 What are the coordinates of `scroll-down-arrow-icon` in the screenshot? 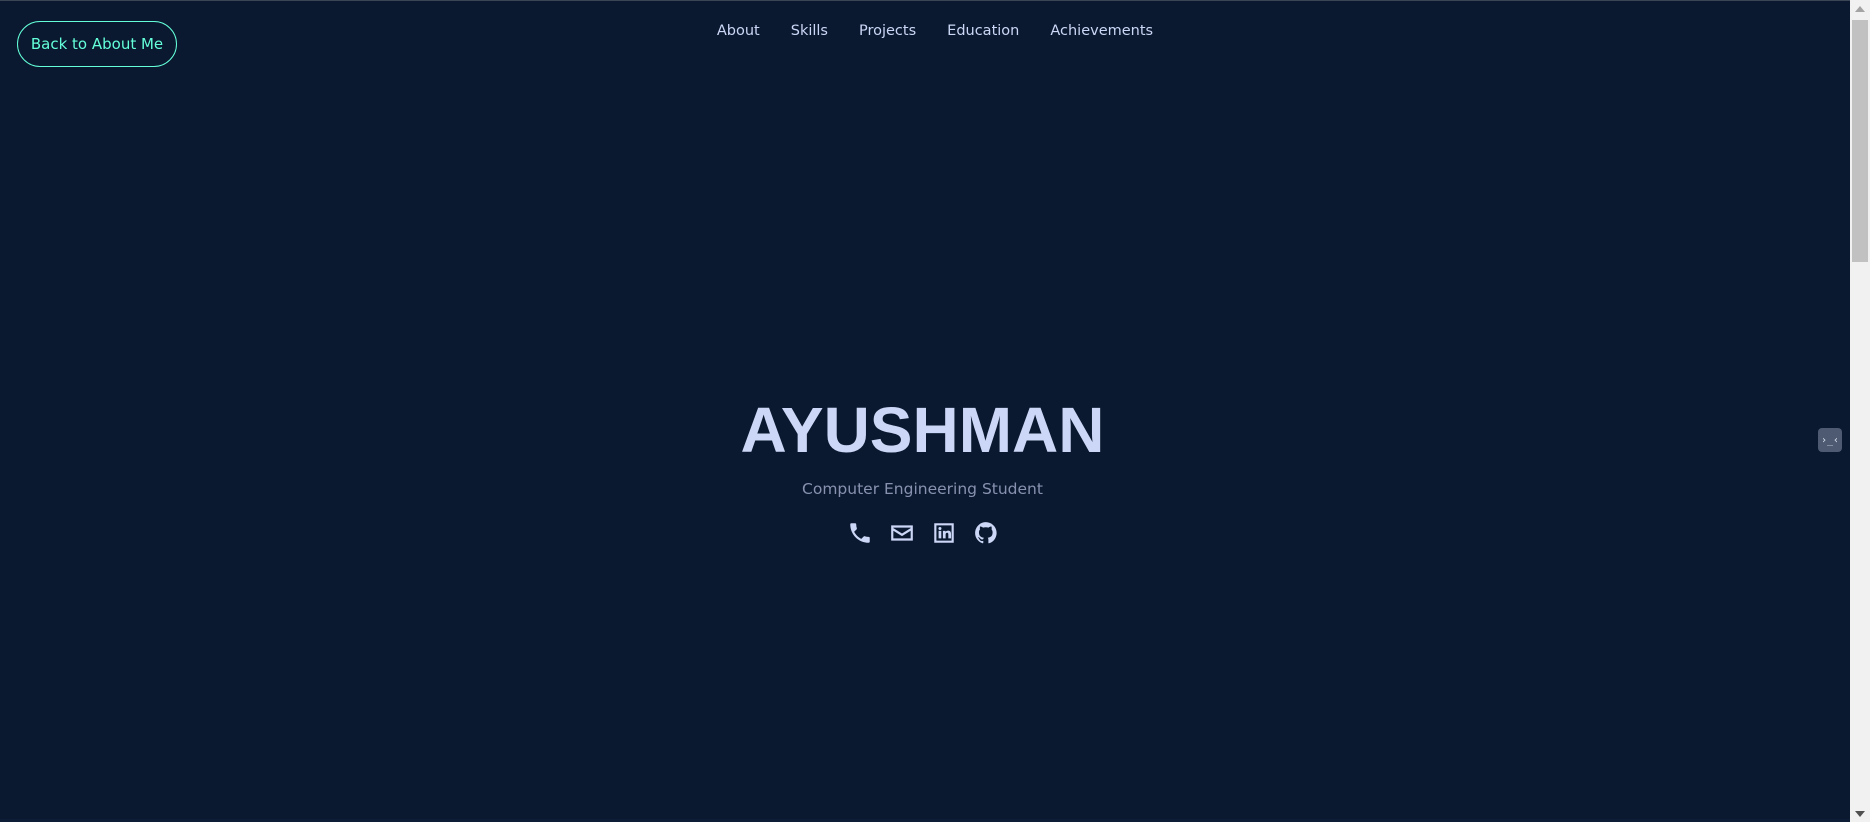 It's located at (1860, 813).